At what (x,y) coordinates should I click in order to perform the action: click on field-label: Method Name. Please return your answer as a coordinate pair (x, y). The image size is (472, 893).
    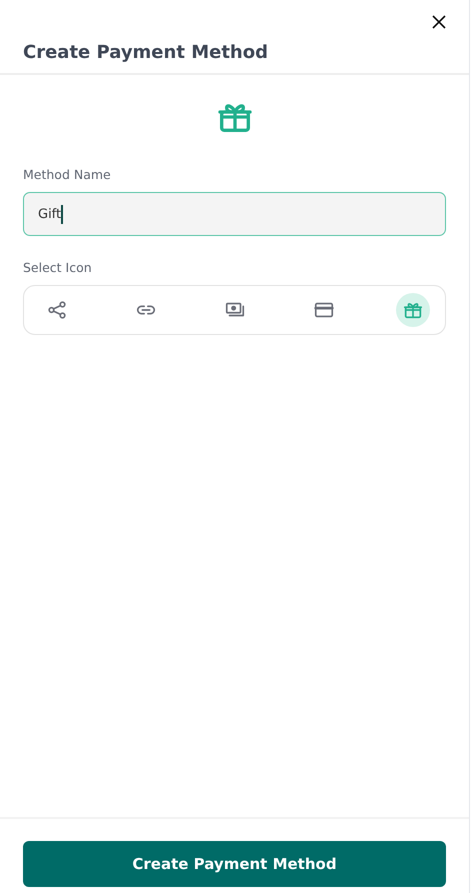
    Looking at the image, I should click on (67, 174).